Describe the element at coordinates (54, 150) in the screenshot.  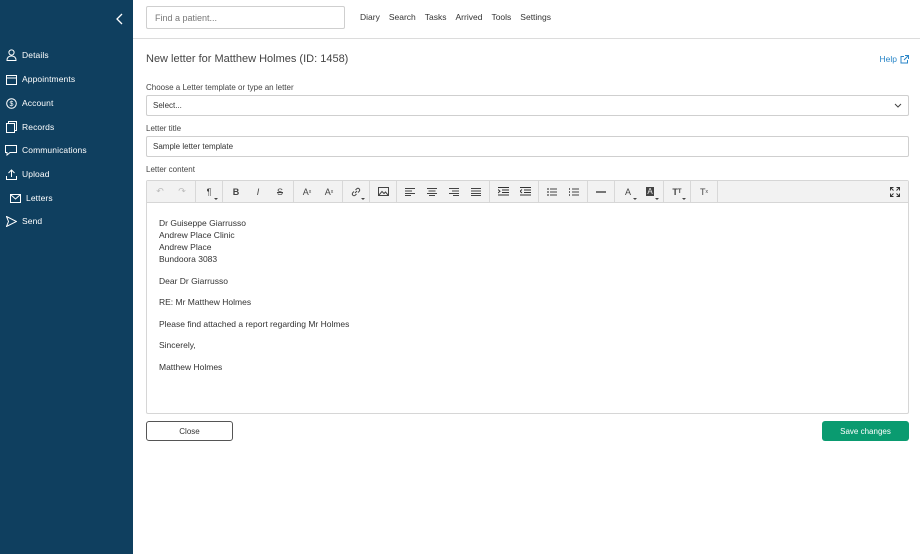
I see `sidebar-item-label: Communications` at that location.